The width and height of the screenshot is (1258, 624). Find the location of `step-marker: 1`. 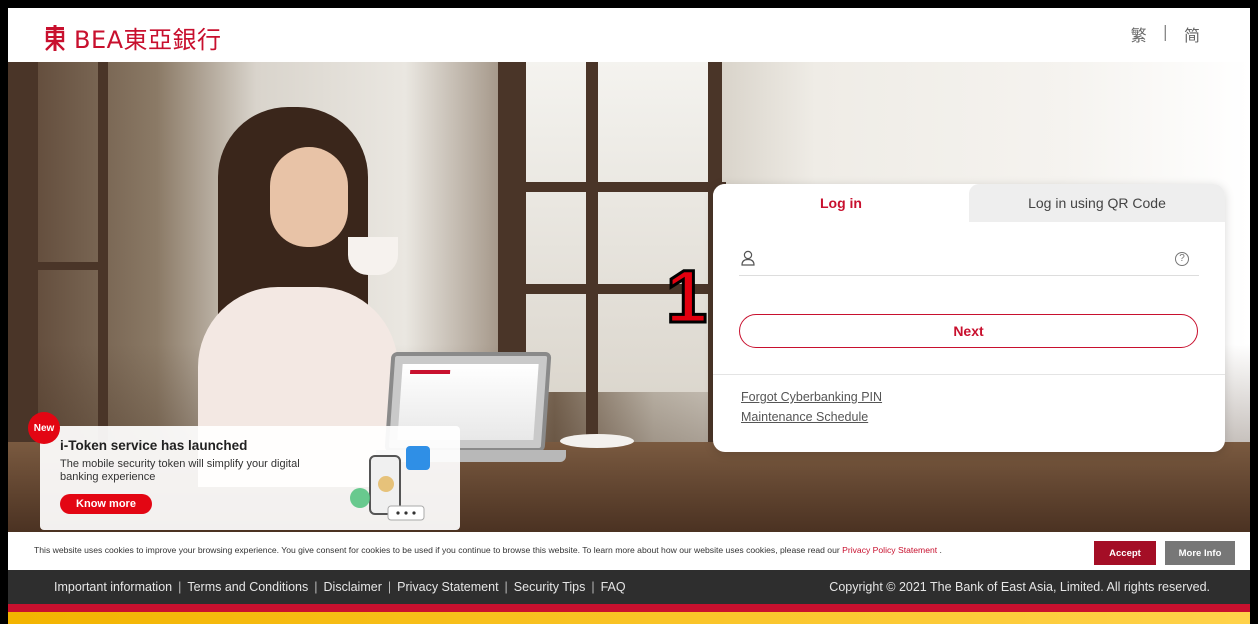

step-marker: 1 is located at coordinates (686, 296).